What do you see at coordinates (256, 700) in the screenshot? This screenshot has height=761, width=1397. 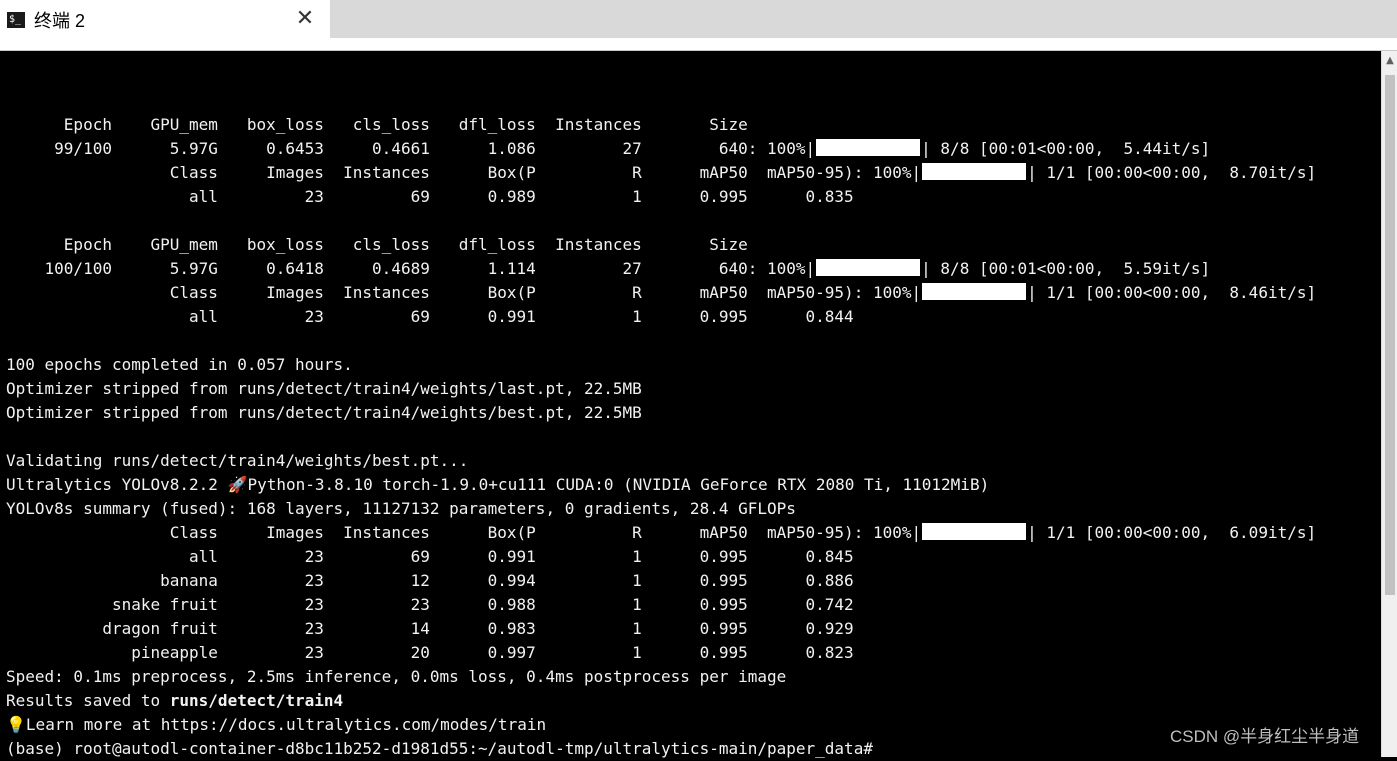 I see `results-path: runs/detect/train4` at bounding box center [256, 700].